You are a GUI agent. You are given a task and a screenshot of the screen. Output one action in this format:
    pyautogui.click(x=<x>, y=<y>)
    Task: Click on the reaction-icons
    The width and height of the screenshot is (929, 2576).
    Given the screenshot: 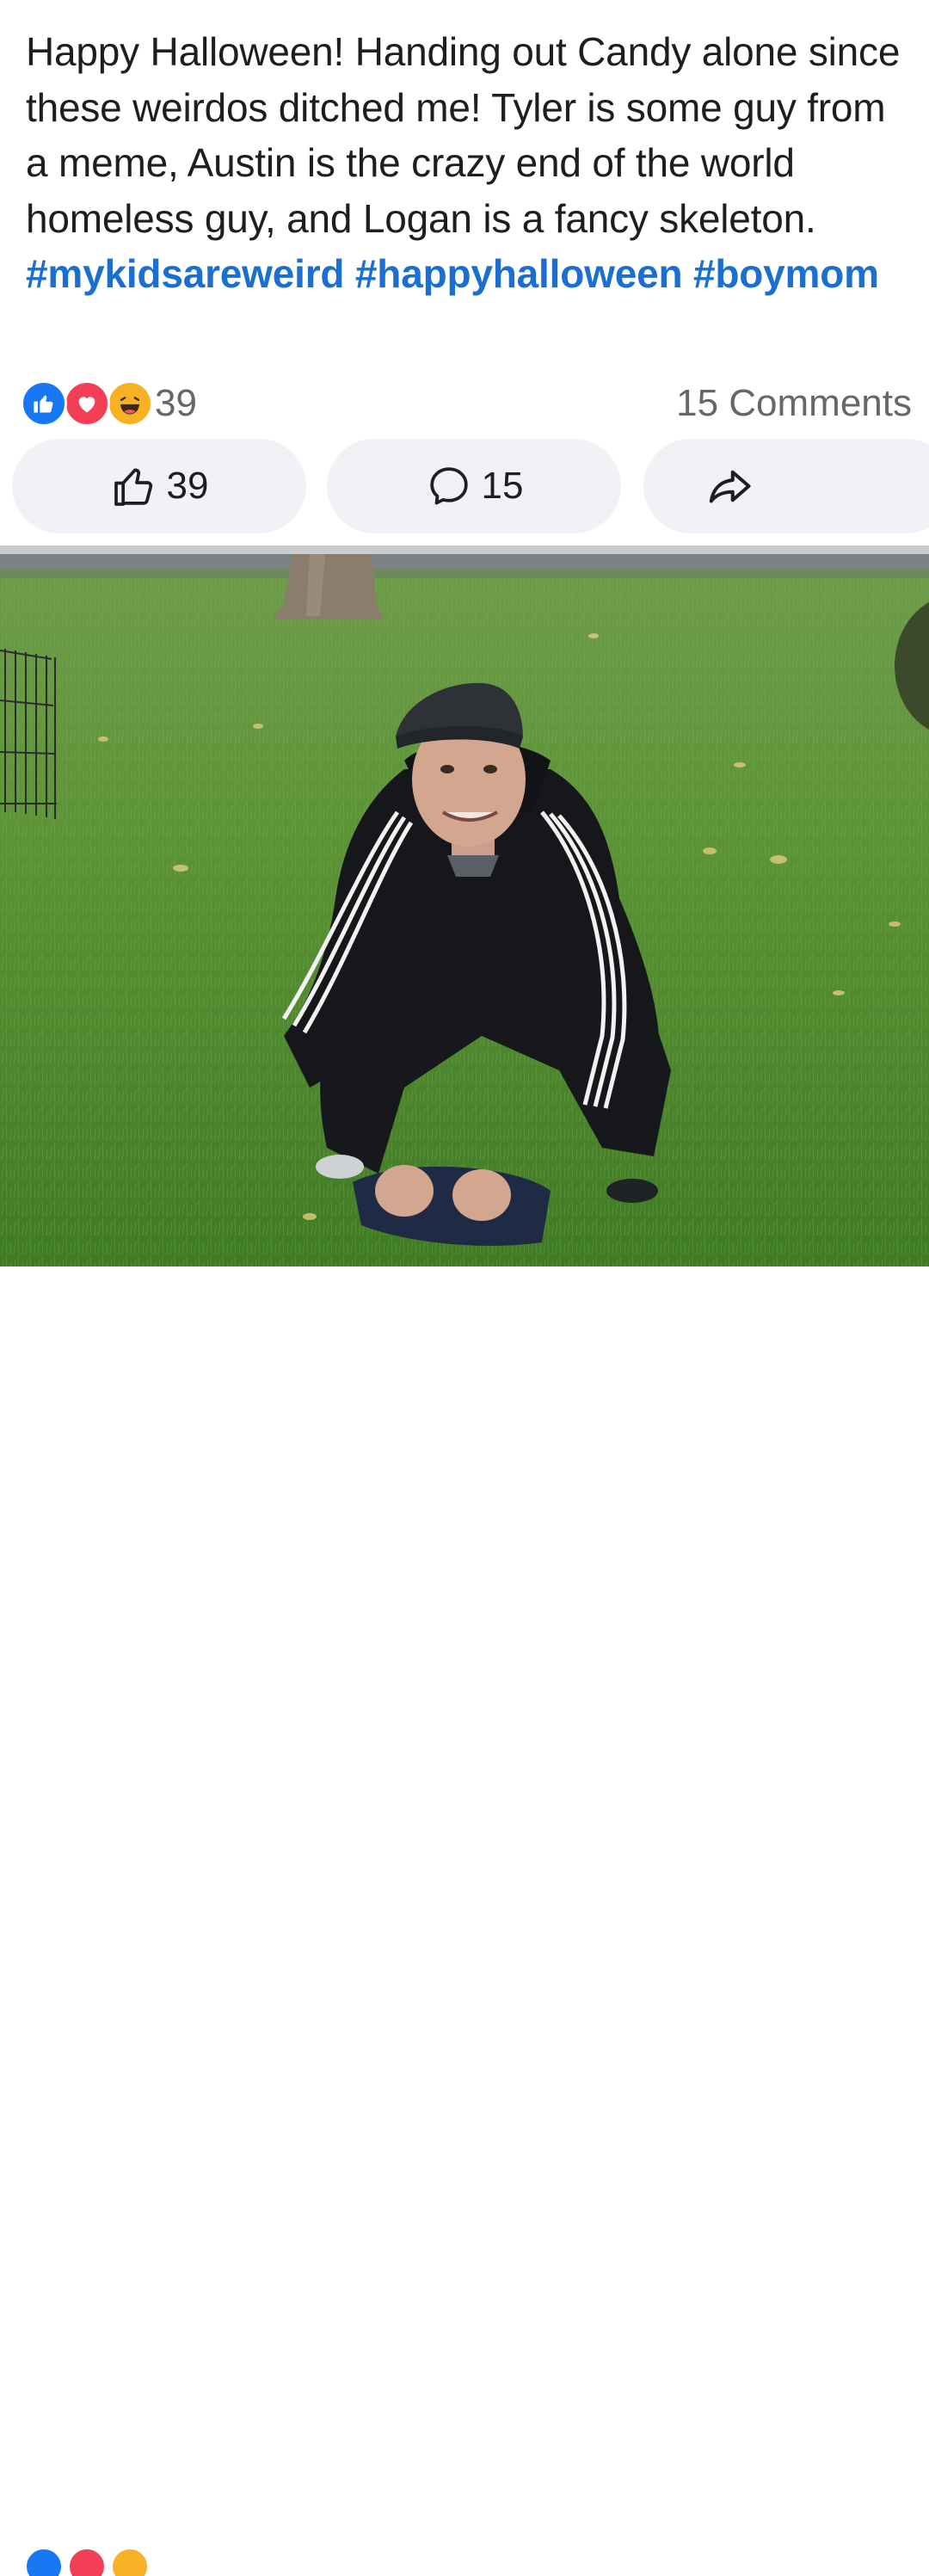 What is the action you would take?
    pyautogui.click(x=89, y=404)
    